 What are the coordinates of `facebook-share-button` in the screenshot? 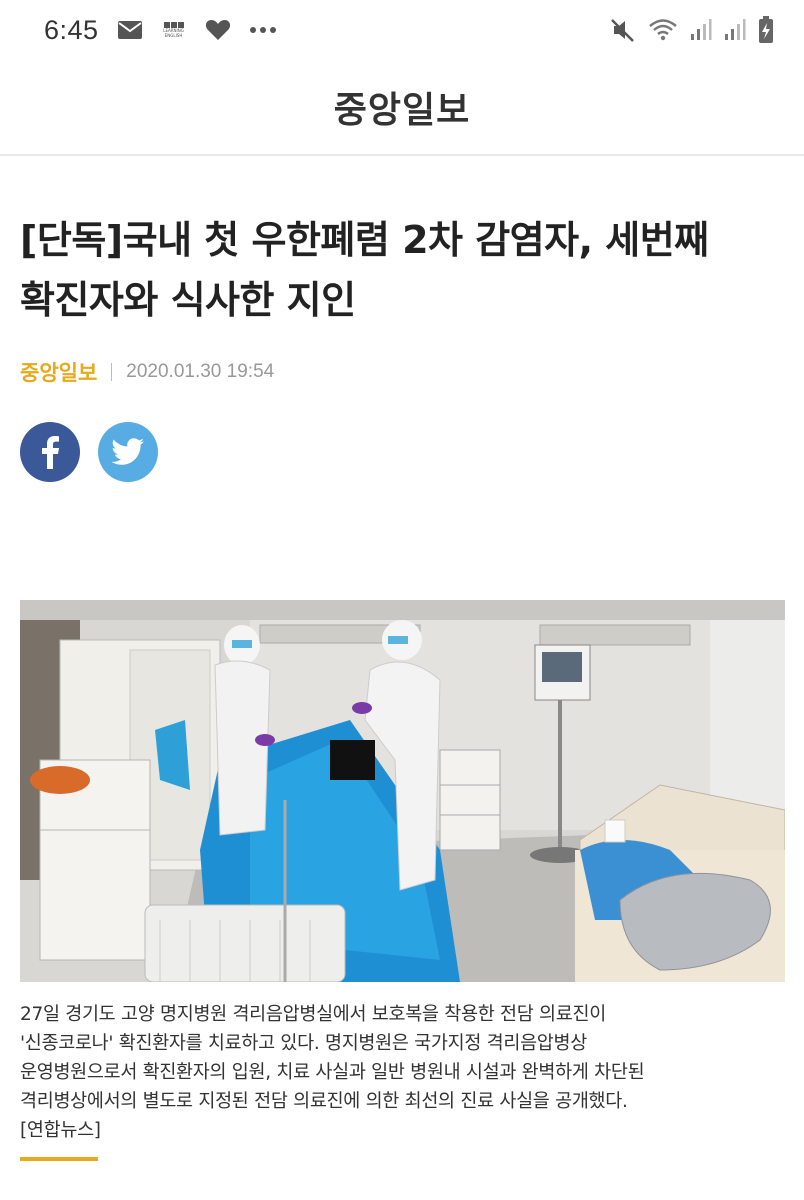 It's located at (50, 452).